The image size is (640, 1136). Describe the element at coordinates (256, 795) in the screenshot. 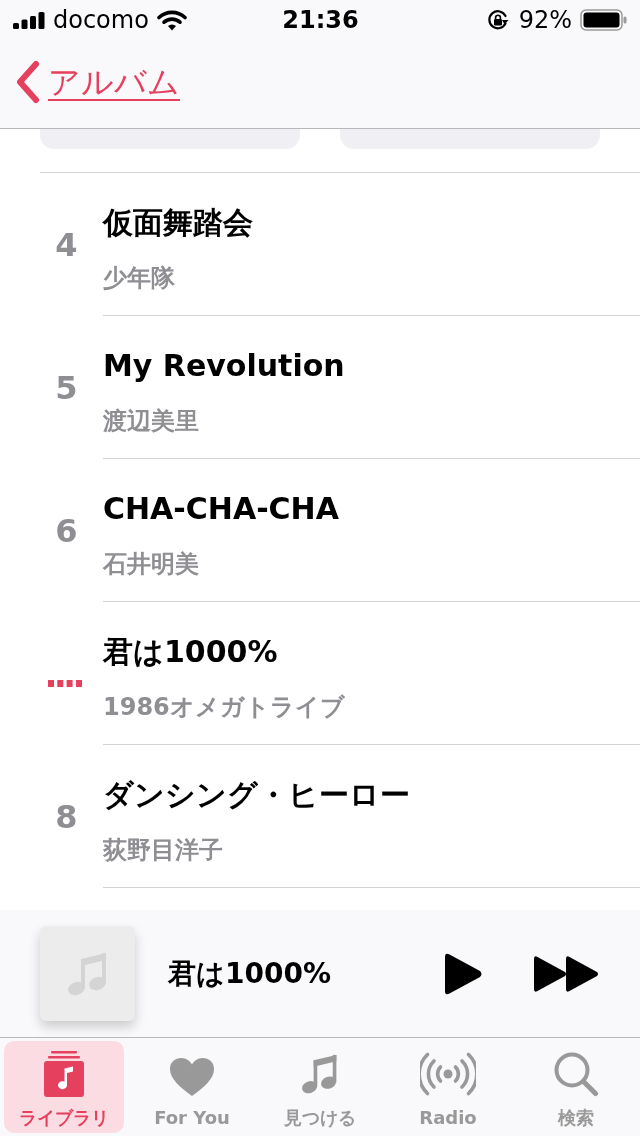

I see `track-title: ダンシング・ヒーロー` at that location.